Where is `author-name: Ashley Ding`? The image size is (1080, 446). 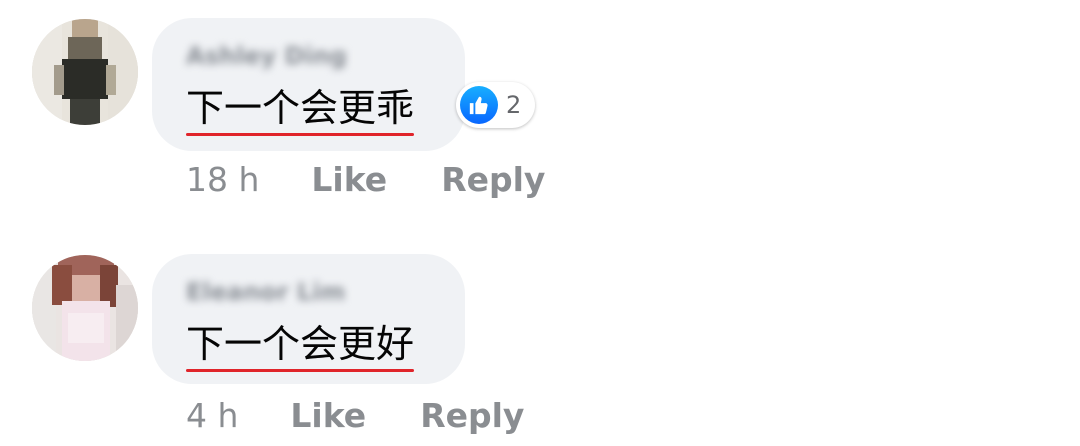
author-name: Ashley Ding is located at coordinates (266, 56).